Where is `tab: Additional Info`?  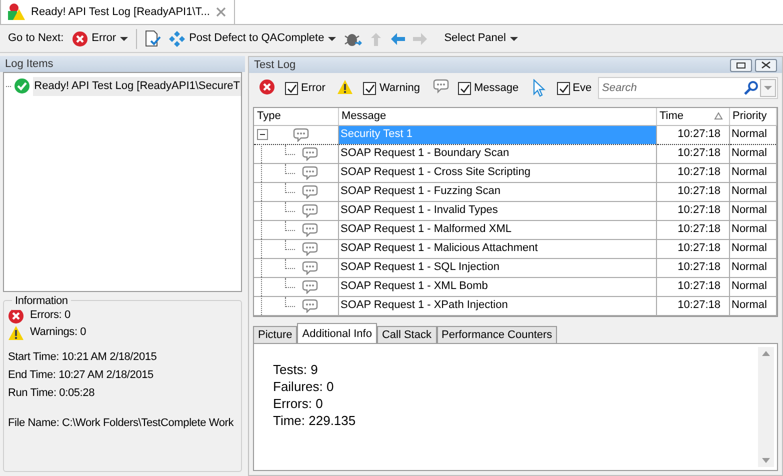 tab: Additional Info is located at coordinates (337, 332).